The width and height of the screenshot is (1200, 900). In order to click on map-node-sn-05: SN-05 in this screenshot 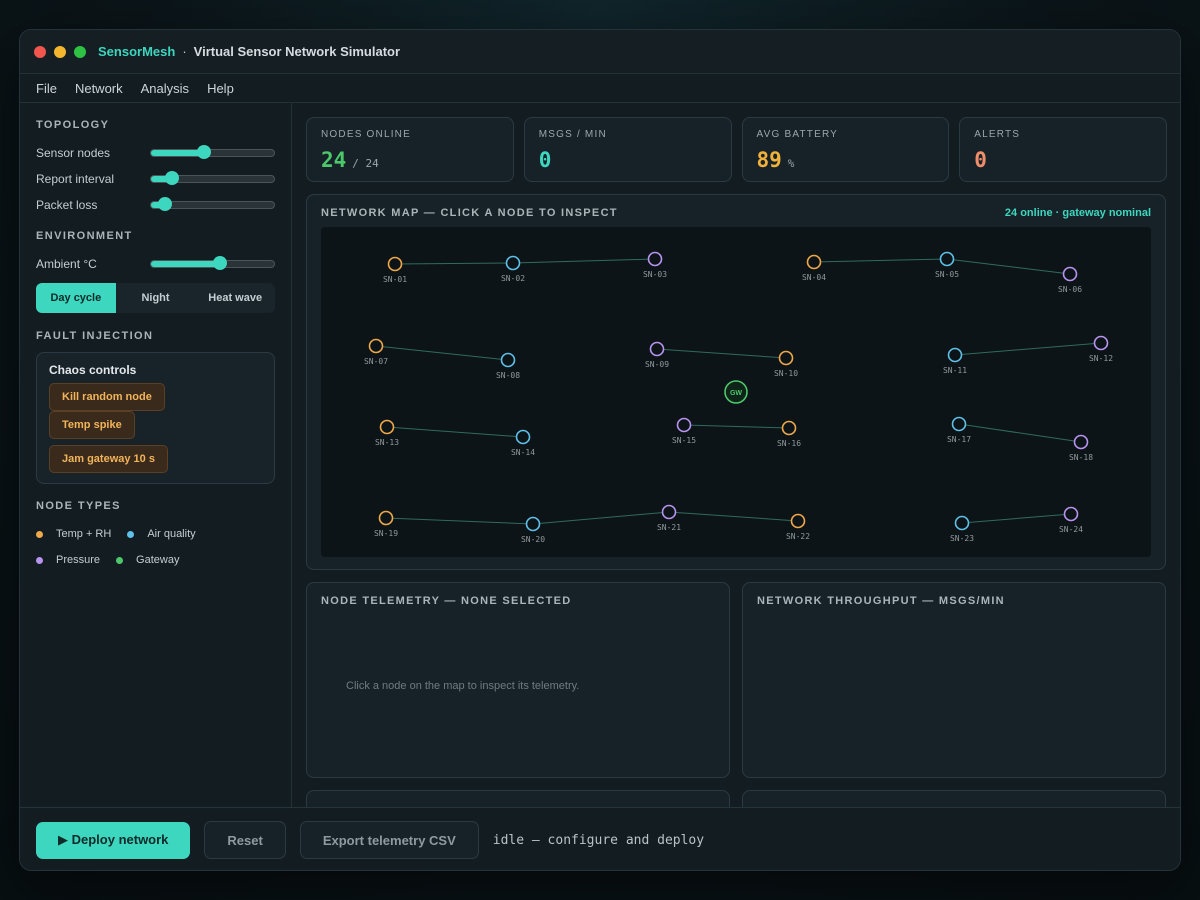, I will do `click(947, 265)`.